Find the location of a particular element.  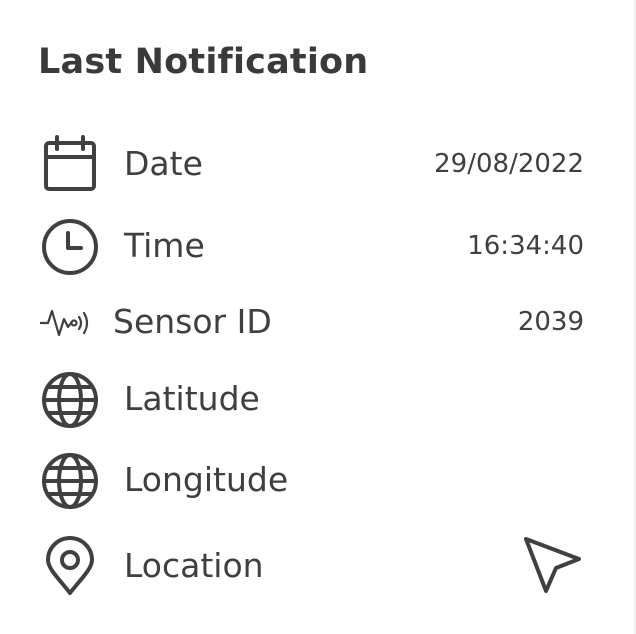

longitude-label: Longitude is located at coordinates (206, 479).